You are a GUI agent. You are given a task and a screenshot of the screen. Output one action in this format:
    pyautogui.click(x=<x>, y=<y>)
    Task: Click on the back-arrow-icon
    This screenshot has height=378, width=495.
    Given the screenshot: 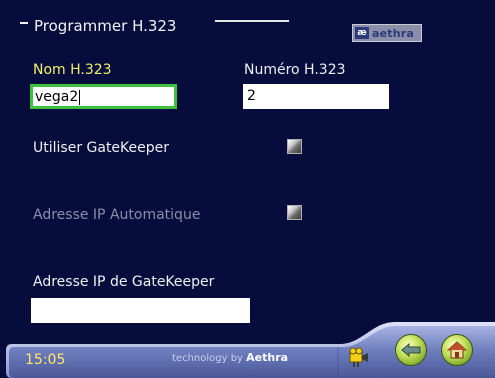 What is the action you would take?
    pyautogui.click(x=411, y=350)
    